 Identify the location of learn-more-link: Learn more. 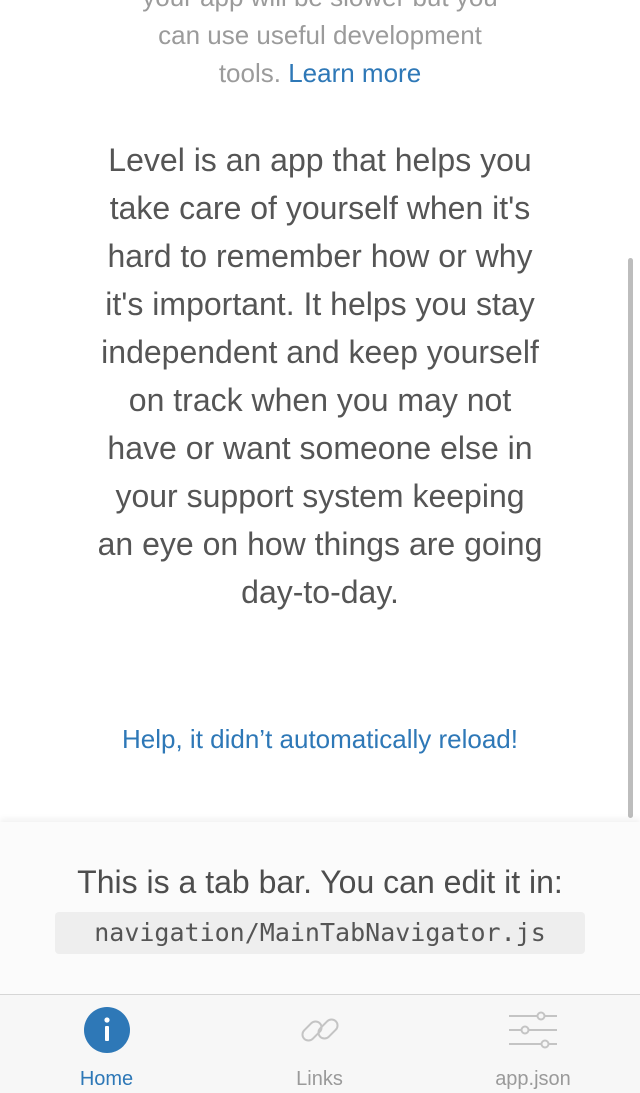
(354, 73).